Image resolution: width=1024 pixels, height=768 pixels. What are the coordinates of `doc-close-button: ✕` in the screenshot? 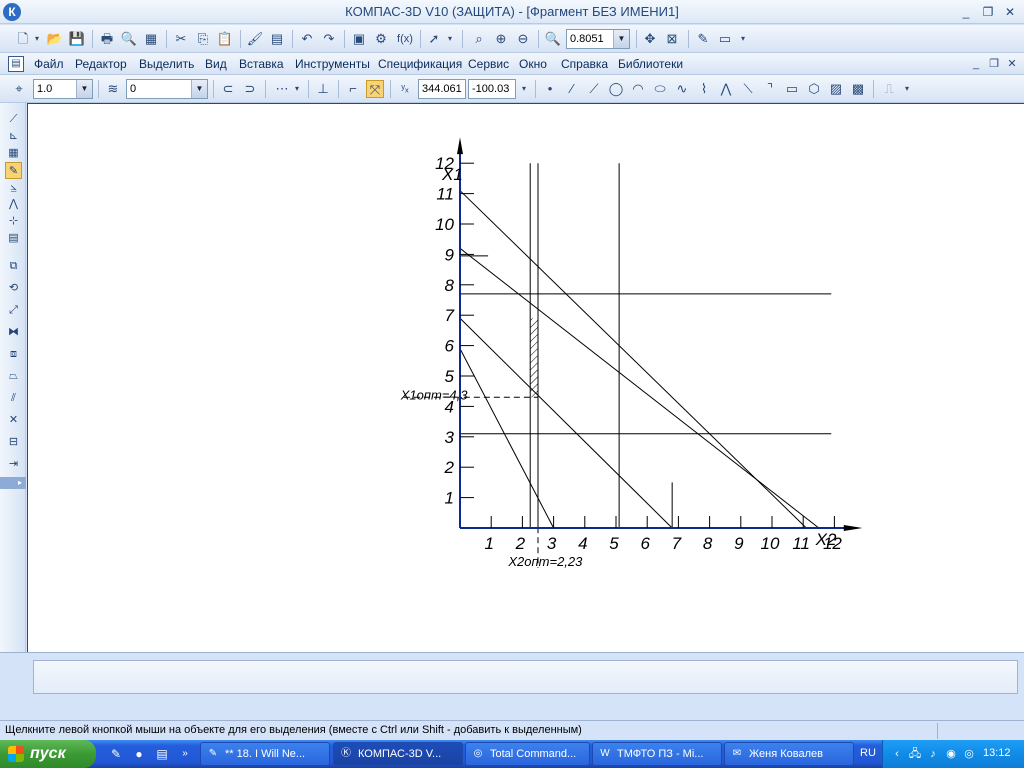 It's located at (1012, 64).